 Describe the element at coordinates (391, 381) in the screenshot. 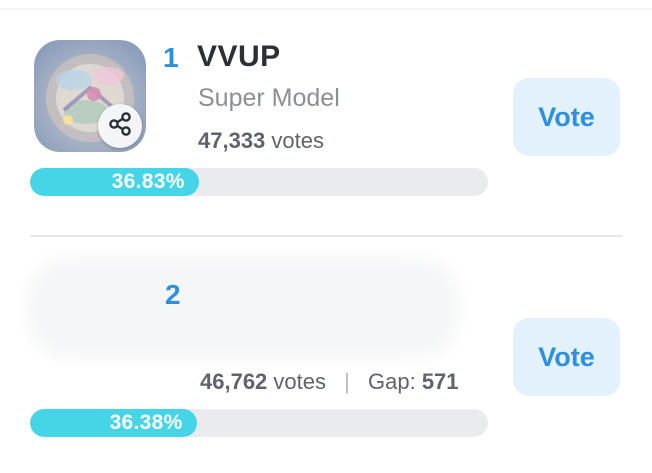

I see `gap-label: Gap:` at that location.